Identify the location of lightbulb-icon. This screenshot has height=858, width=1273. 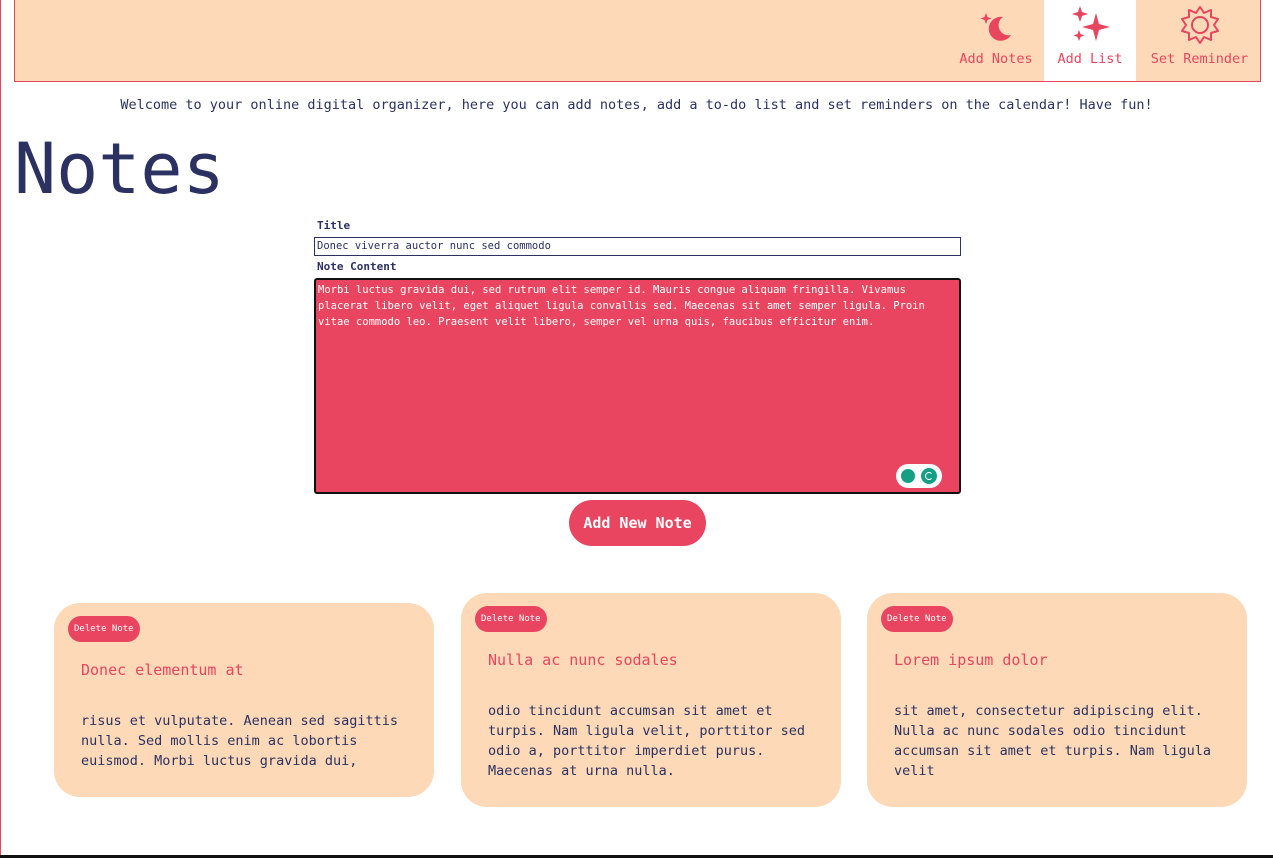
(908, 476).